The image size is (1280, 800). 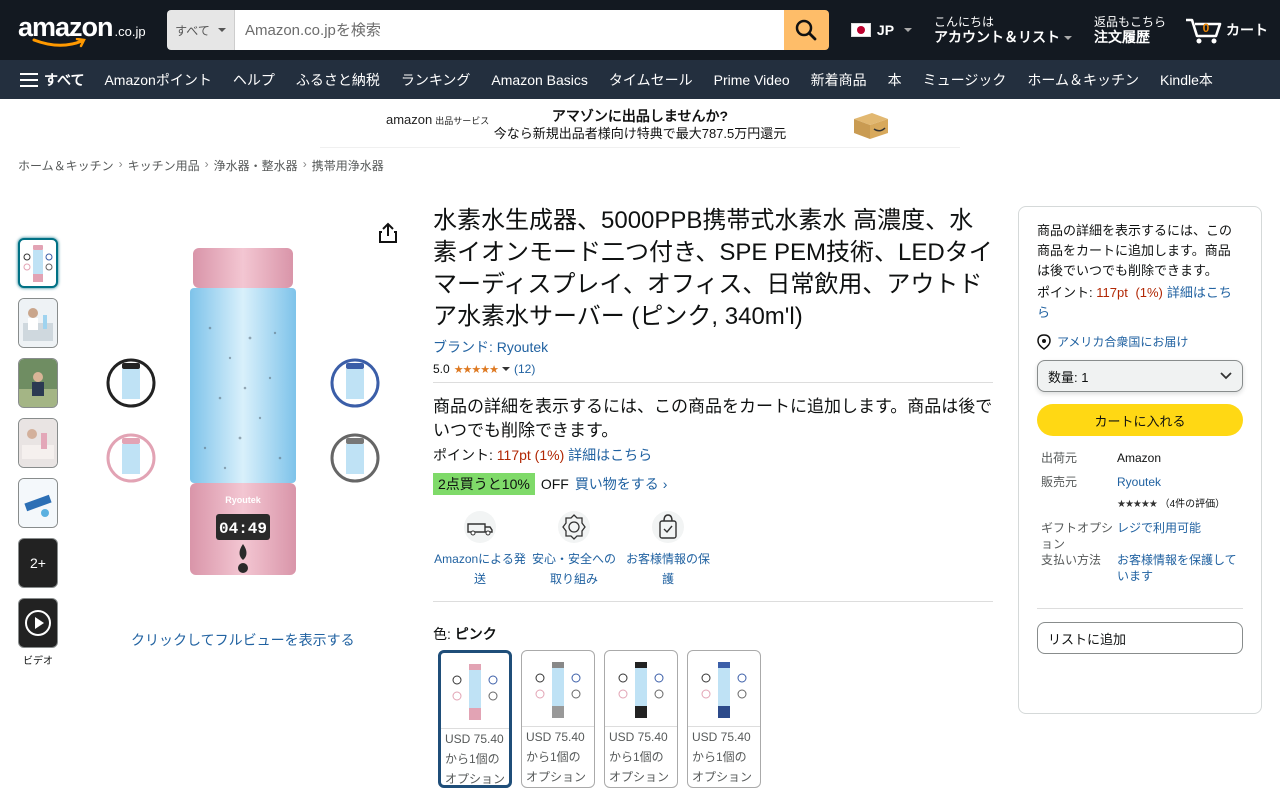 What do you see at coordinates (1140, 608) in the screenshot?
I see `divider` at bounding box center [1140, 608].